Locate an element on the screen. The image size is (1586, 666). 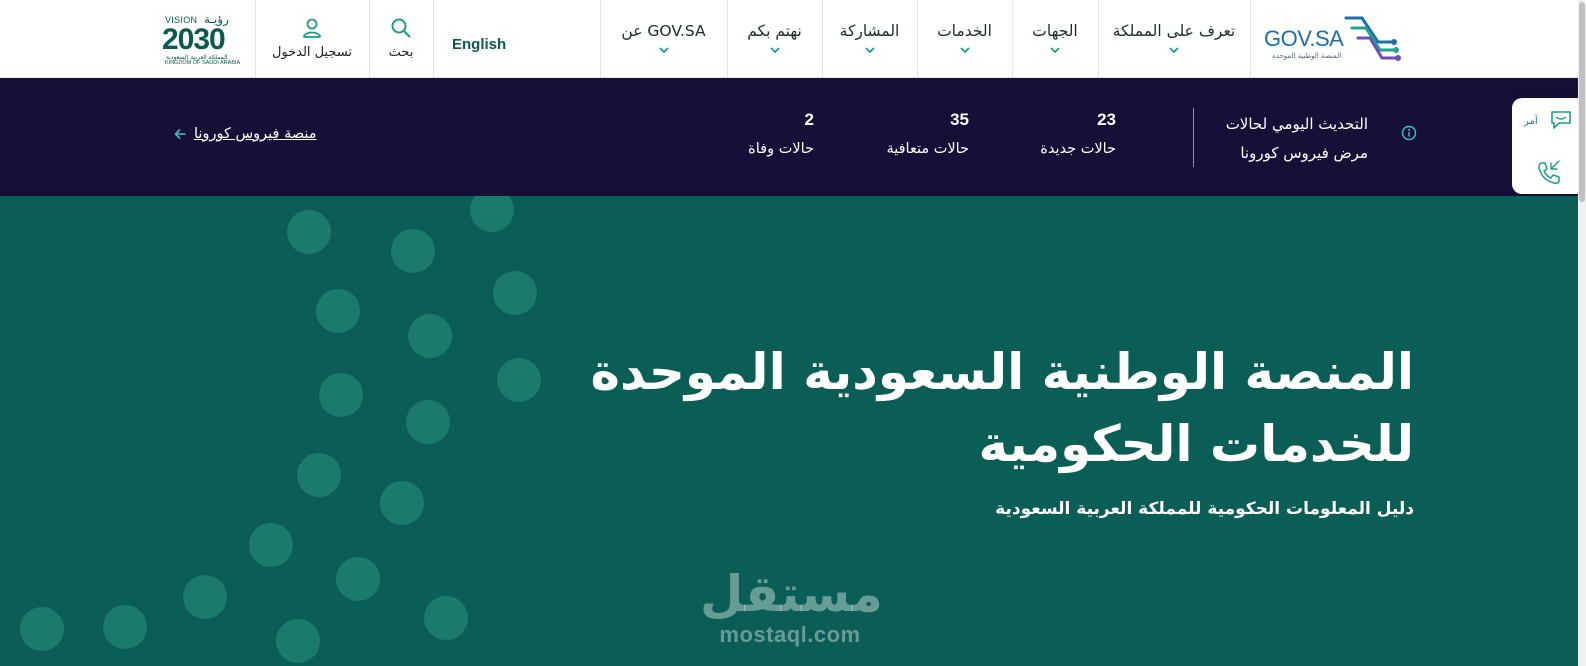
govsa-logo: GOV.SA المنصة الوطنية الموحدة is located at coordinates (1339, 39).